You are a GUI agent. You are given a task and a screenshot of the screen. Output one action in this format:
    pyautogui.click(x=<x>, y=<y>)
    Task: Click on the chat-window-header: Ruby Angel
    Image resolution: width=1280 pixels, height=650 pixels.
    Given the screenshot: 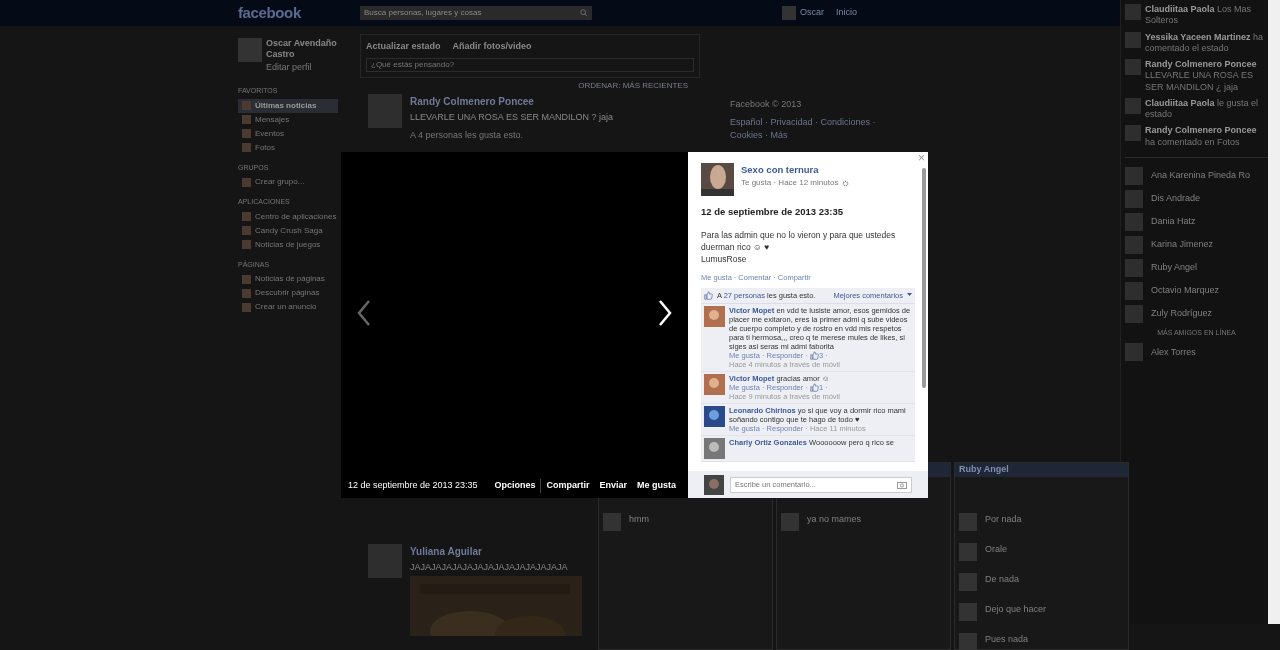 What is the action you would take?
    pyautogui.click(x=1041, y=470)
    